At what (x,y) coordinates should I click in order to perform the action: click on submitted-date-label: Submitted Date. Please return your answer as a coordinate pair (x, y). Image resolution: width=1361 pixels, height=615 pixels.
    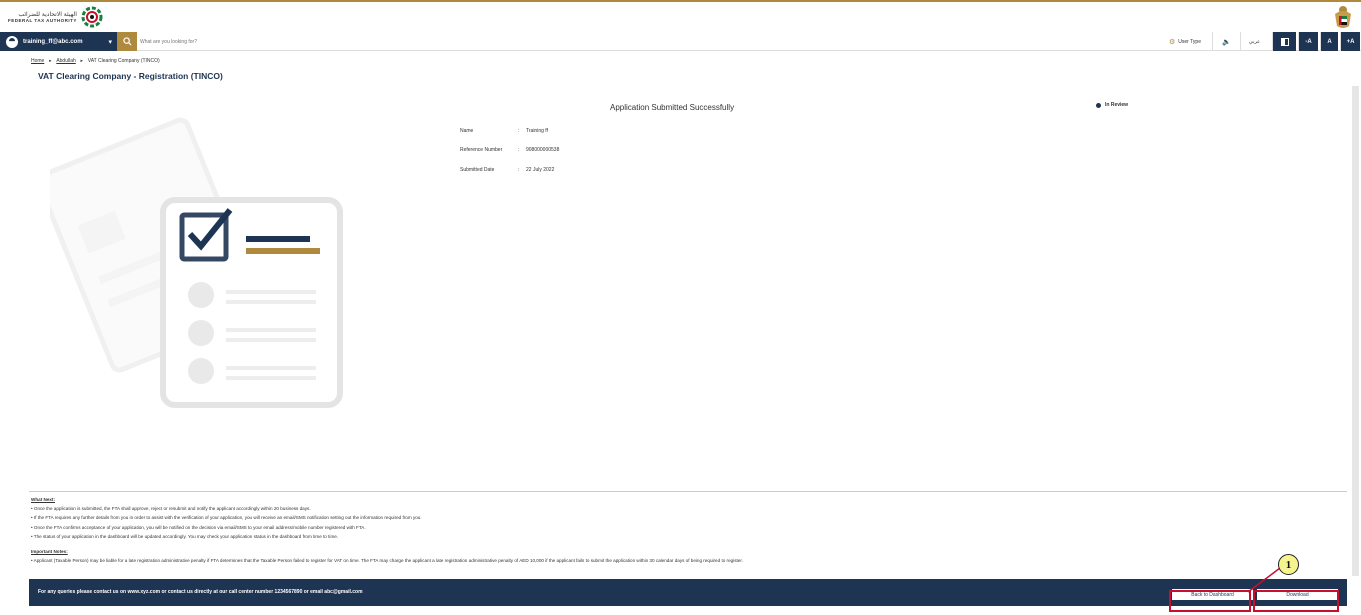
    Looking at the image, I should click on (477, 170).